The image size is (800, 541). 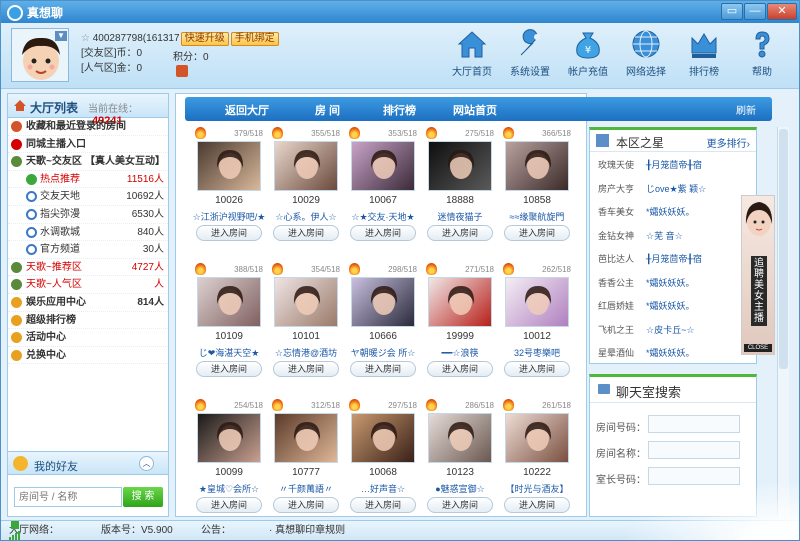 What do you see at coordinates (383, 352) in the screenshot?
I see `room-name: ヤ朝暖ジ会 所☆` at bounding box center [383, 352].